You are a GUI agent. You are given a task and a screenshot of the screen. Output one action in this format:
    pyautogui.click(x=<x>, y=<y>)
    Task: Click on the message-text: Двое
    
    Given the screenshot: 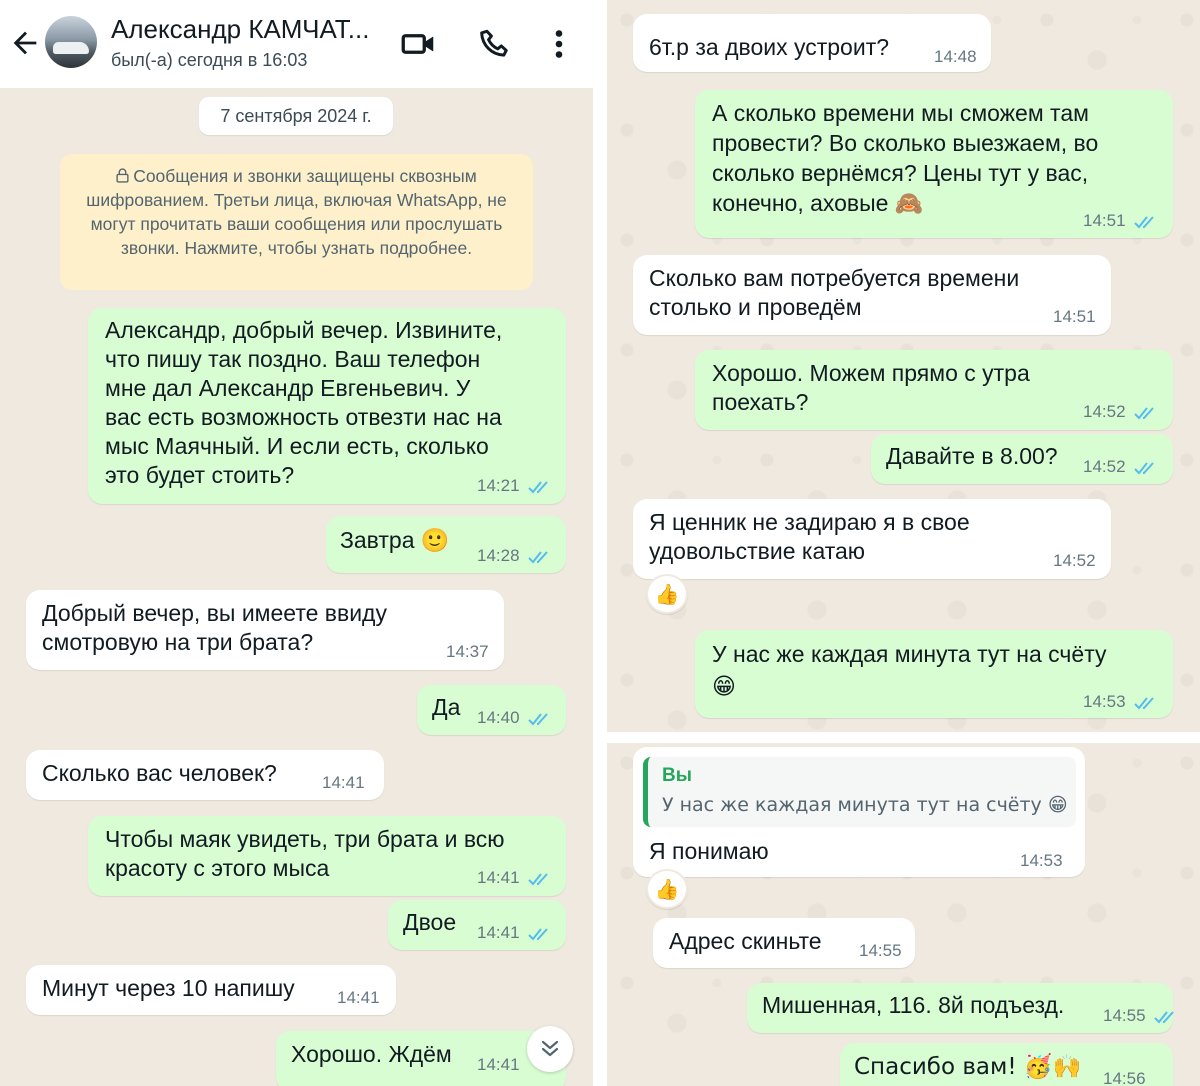 What is the action you would take?
    pyautogui.click(x=430, y=922)
    